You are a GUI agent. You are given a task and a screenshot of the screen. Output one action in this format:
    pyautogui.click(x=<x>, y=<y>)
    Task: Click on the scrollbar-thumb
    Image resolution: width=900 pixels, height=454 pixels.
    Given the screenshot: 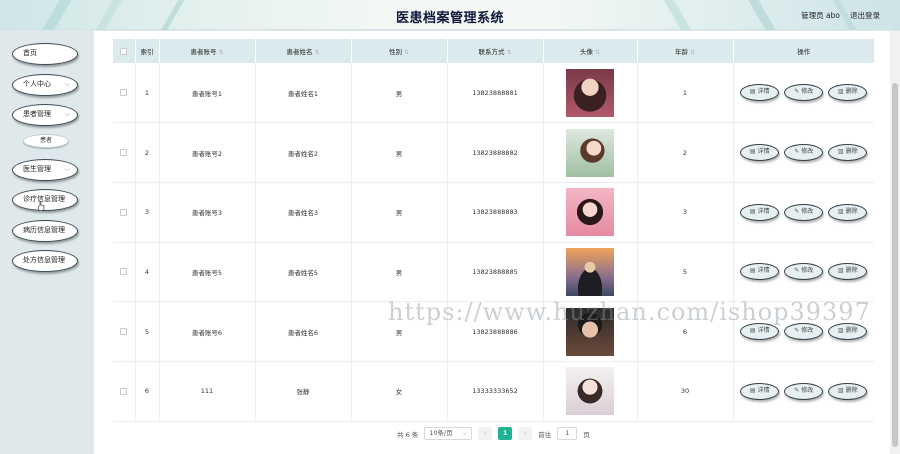 What is the action you would take?
    pyautogui.click(x=895, y=265)
    